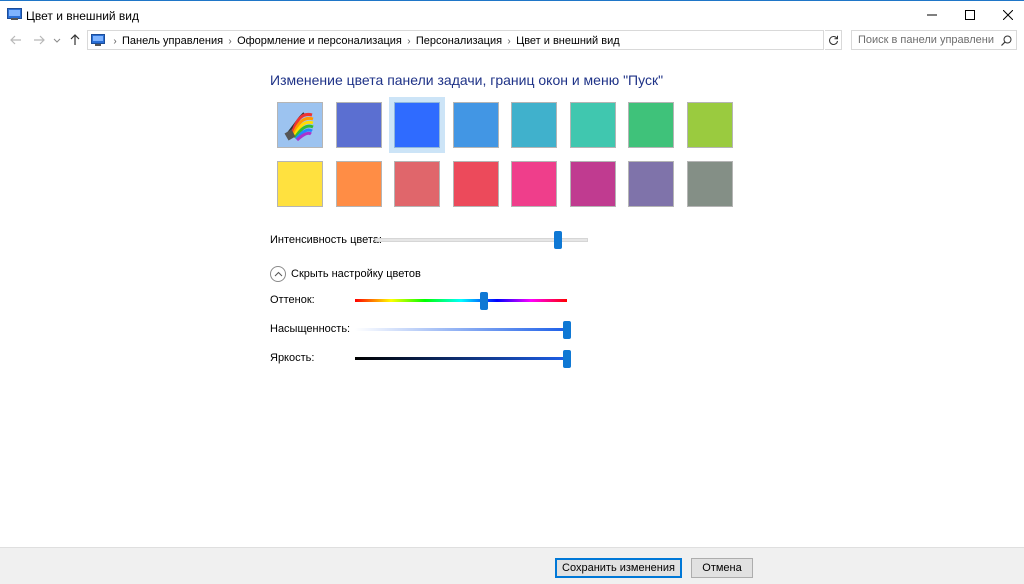 This screenshot has width=1024, height=584. I want to click on arrow-right-icon, so click(39, 40).